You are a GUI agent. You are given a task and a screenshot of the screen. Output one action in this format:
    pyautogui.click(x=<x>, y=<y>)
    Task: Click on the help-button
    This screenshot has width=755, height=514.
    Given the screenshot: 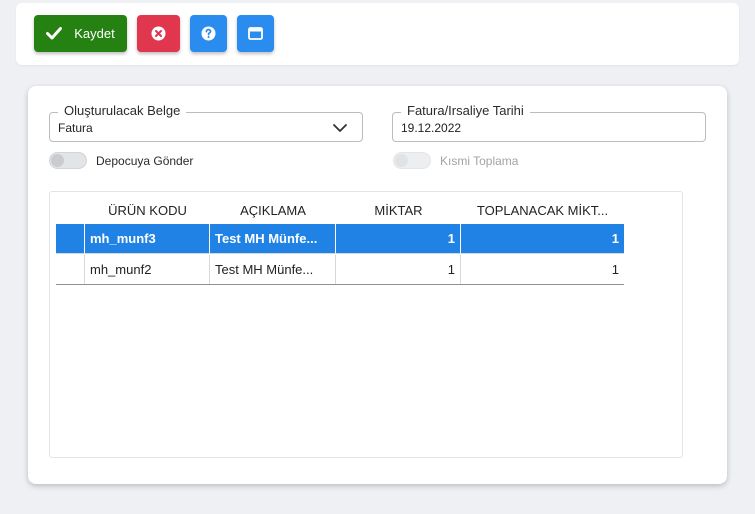 What is the action you would take?
    pyautogui.click(x=208, y=33)
    